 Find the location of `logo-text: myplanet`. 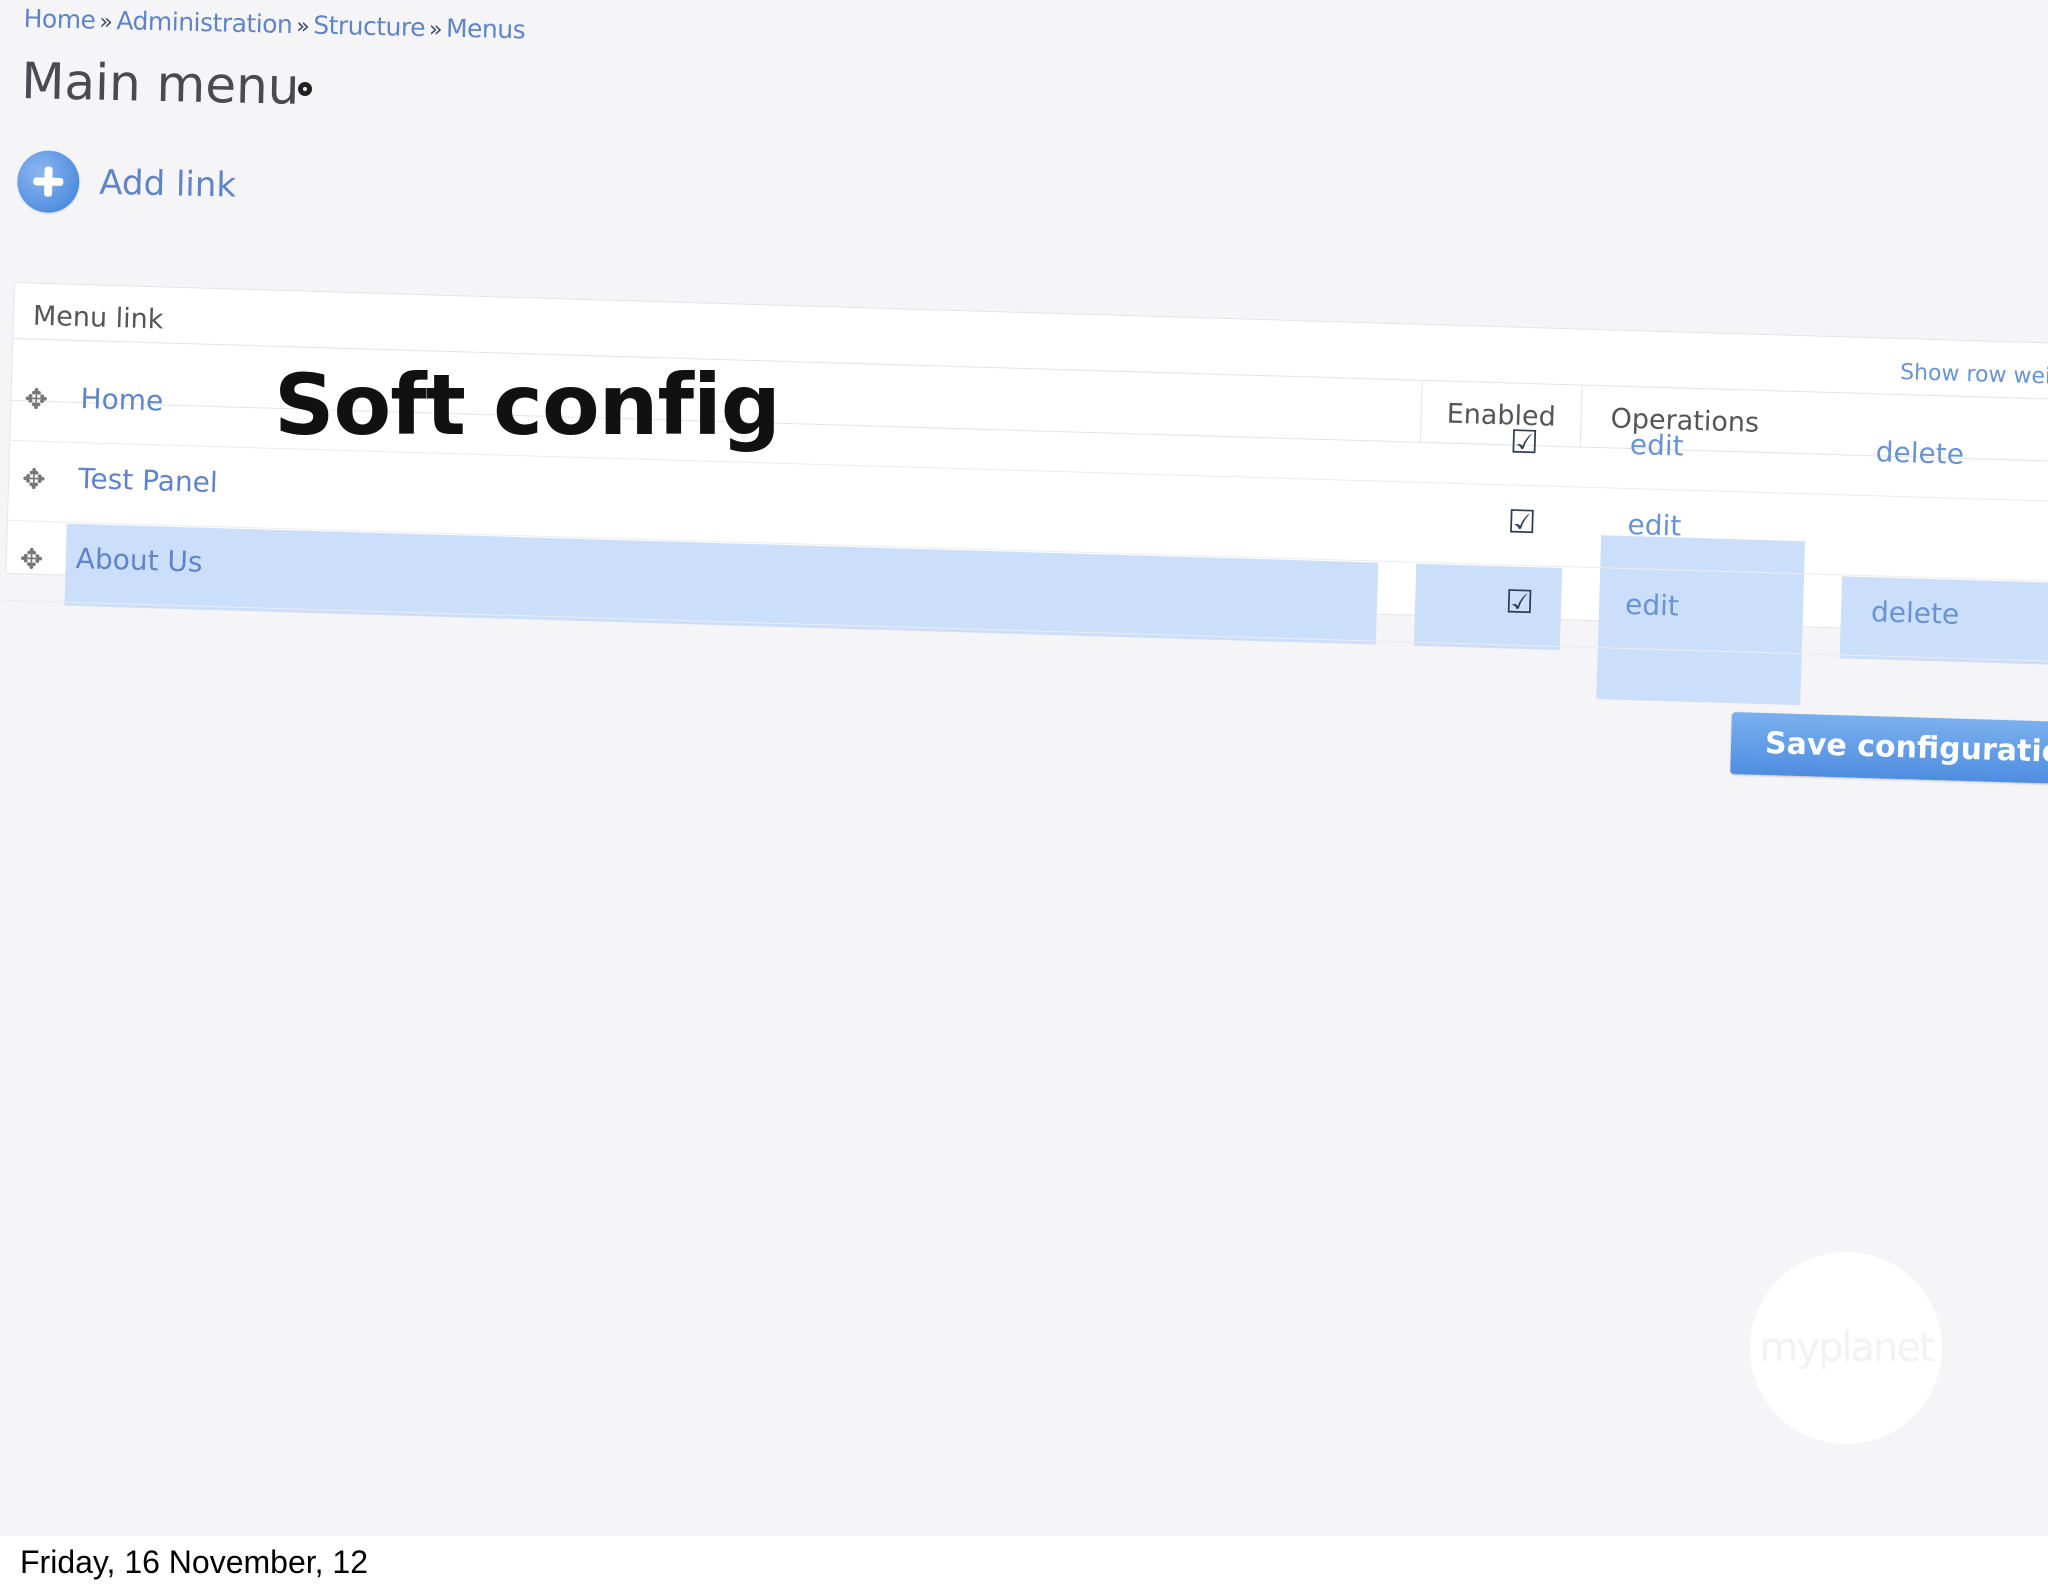

logo-text: myplanet is located at coordinates (1846, 1348).